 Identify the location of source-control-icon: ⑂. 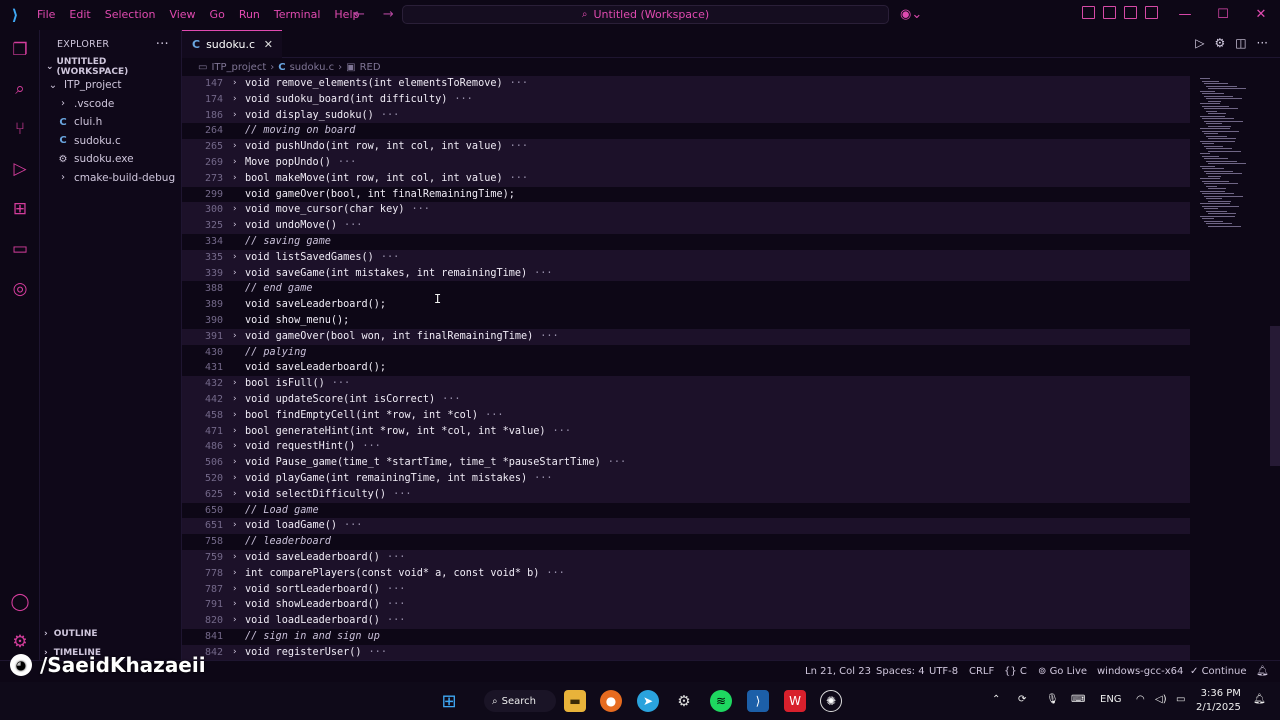
(20, 129).